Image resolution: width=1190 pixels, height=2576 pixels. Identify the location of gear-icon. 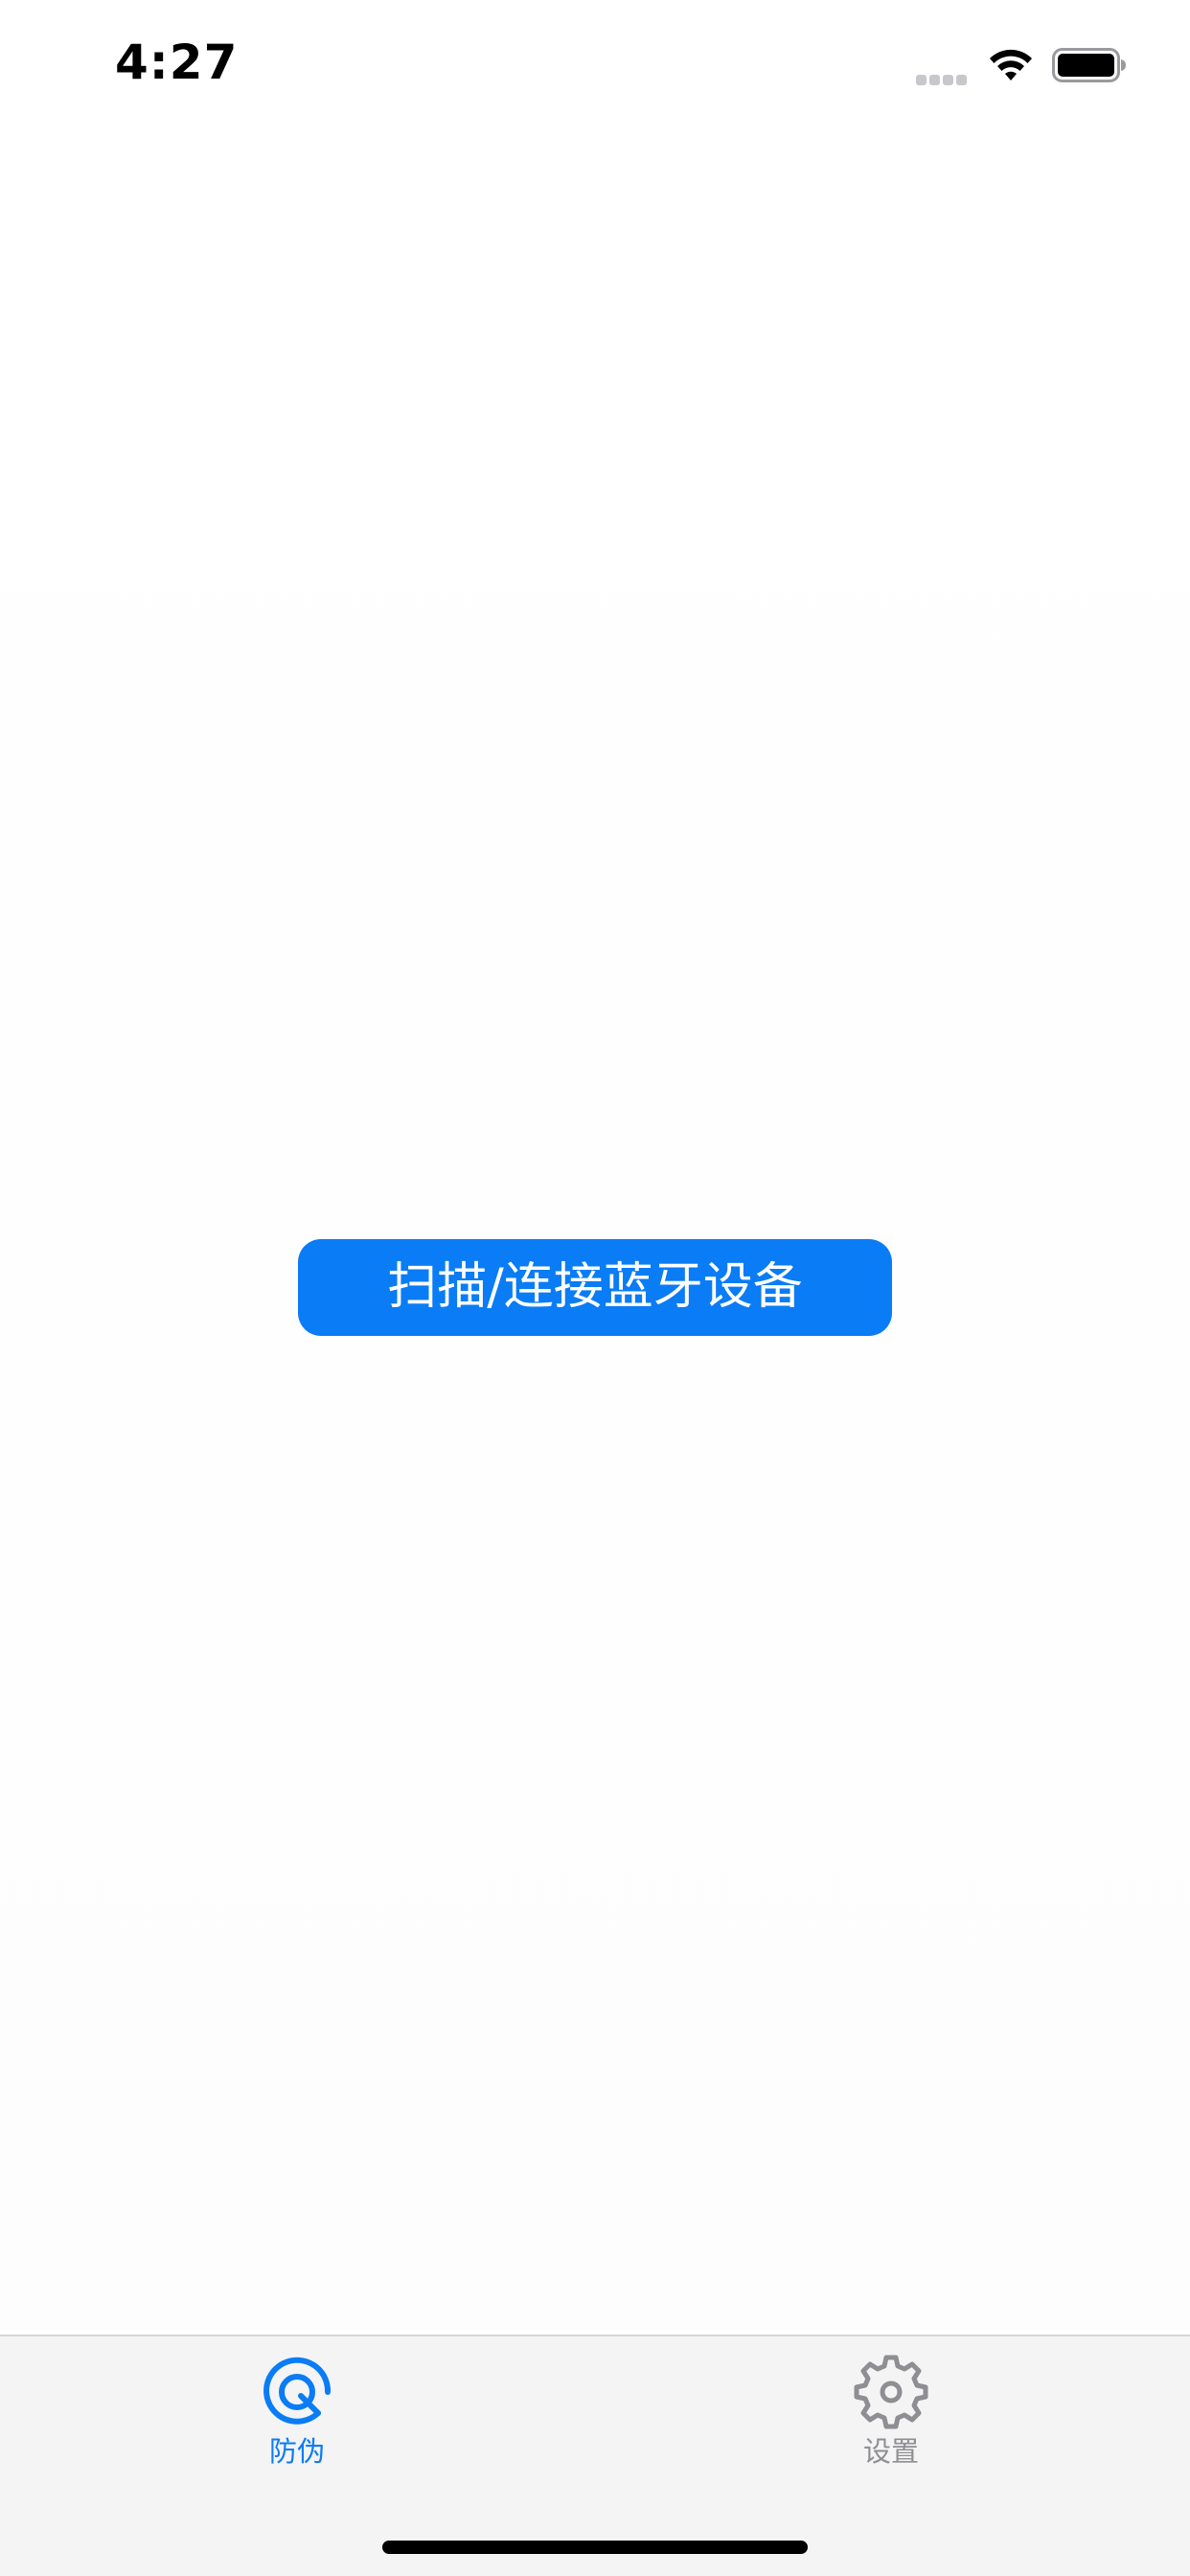
(891, 2392).